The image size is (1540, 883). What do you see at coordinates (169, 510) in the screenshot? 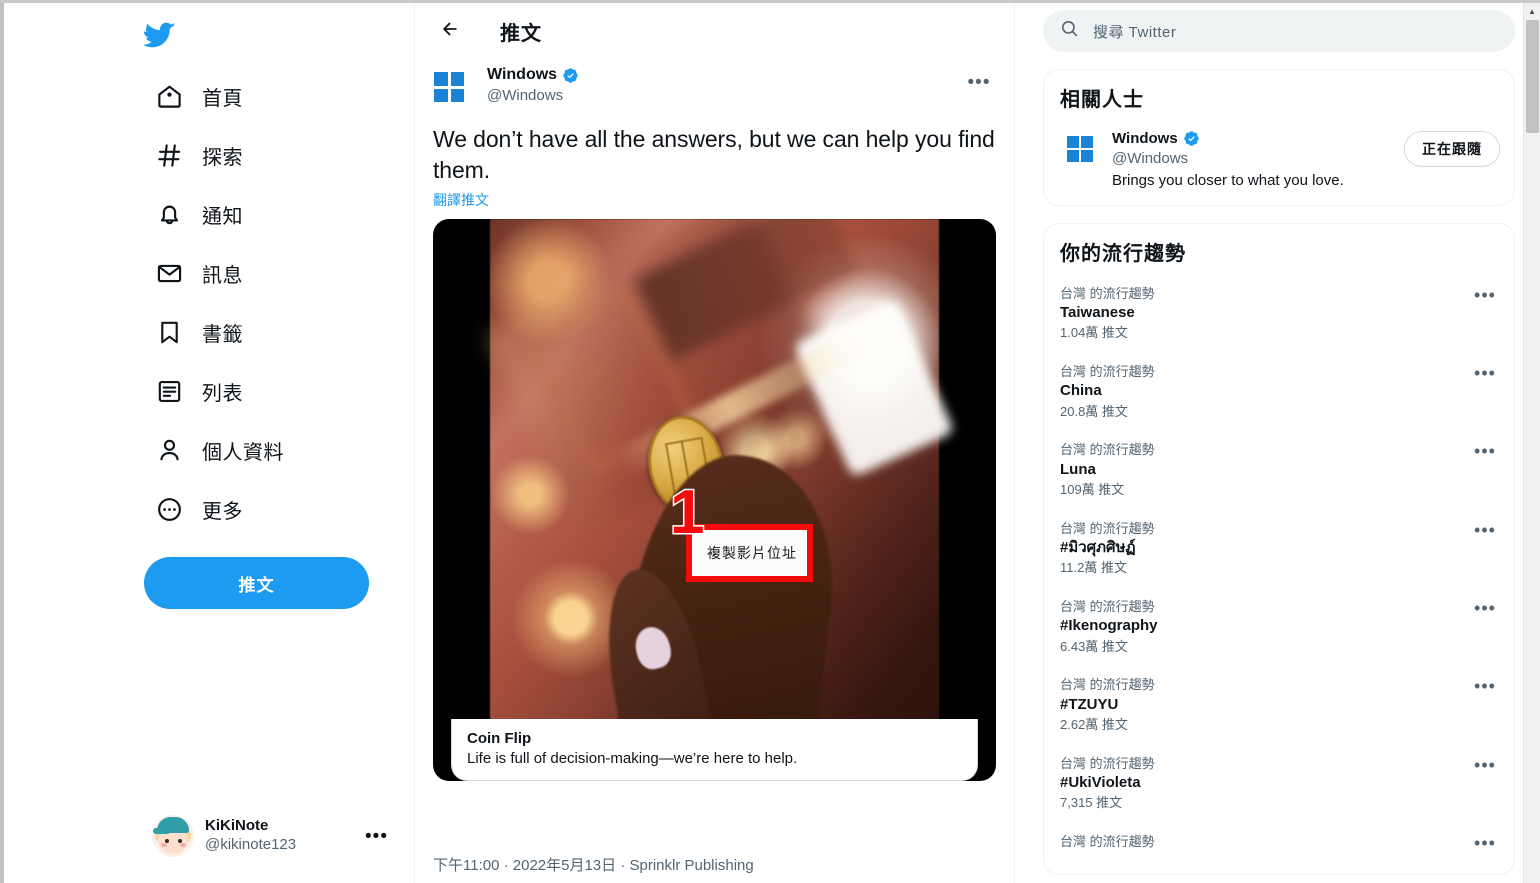
I see `more-circle-icon` at bounding box center [169, 510].